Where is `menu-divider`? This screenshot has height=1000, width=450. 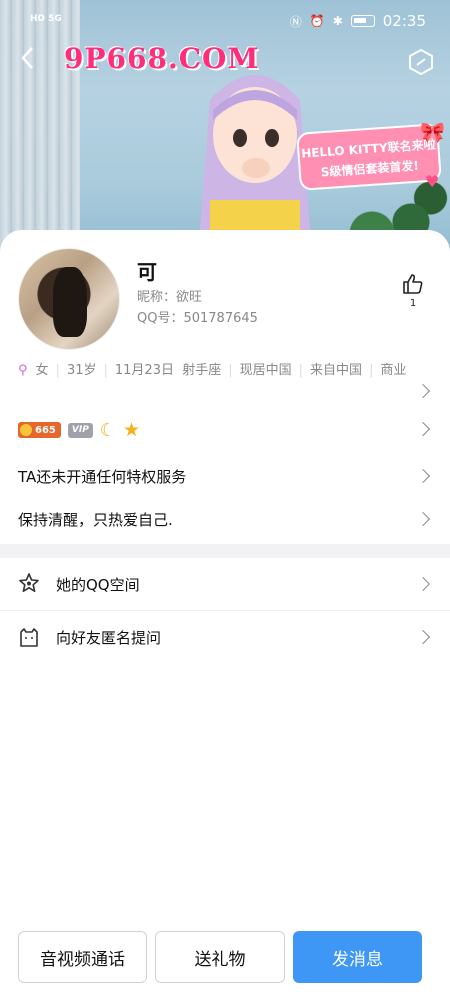
menu-divider is located at coordinates (225, 610).